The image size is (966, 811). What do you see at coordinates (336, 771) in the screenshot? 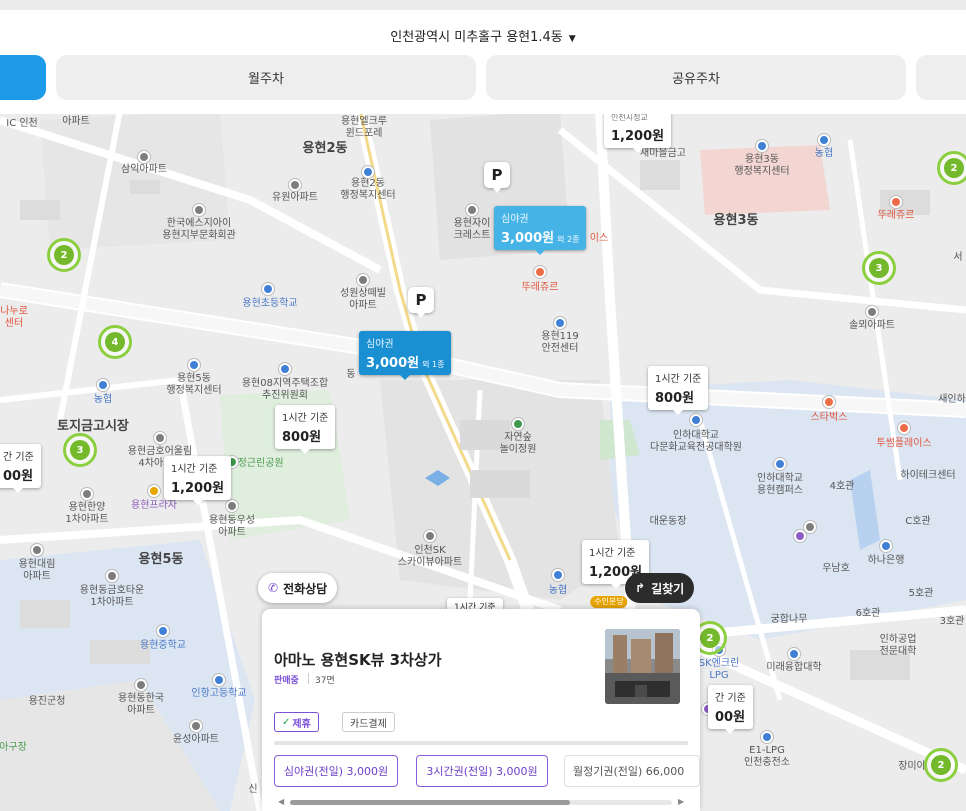
I see `ticket-option: 심야권(전일) 3,000원` at bounding box center [336, 771].